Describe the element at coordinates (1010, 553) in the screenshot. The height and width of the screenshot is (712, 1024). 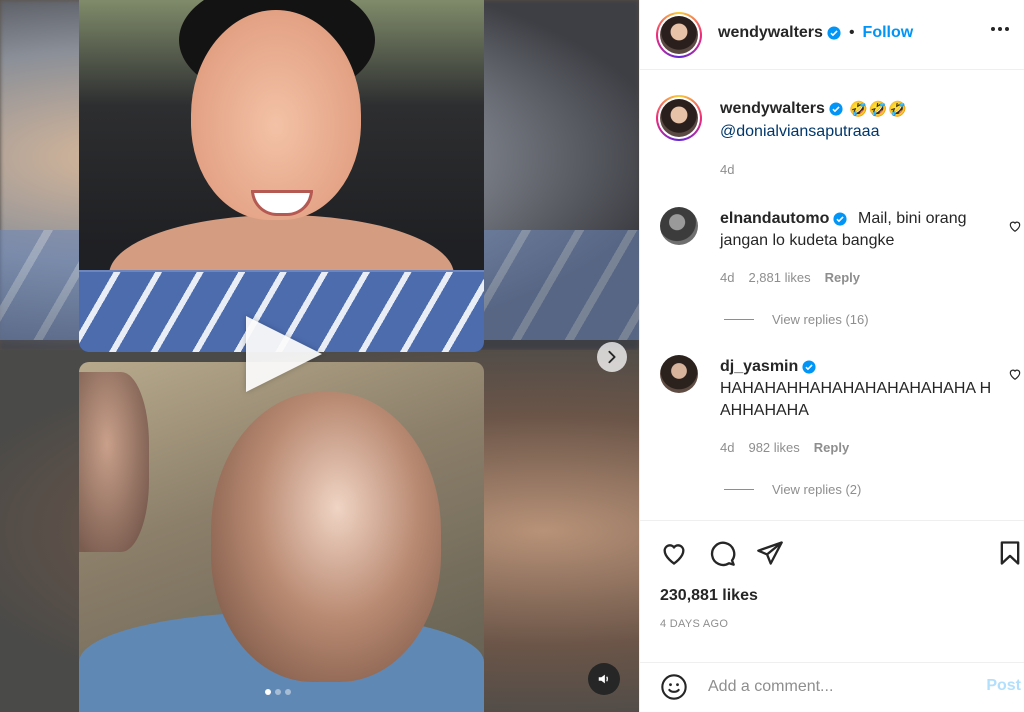
I see `bookmark-icon` at that location.